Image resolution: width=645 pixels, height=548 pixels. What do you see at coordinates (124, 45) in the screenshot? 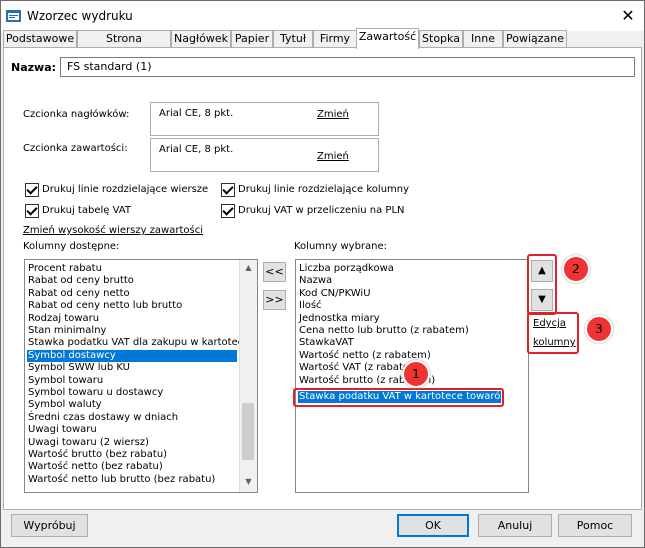
I see `tab-strona-adresowa: Strona adresowa` at bounding box center [124, 45].